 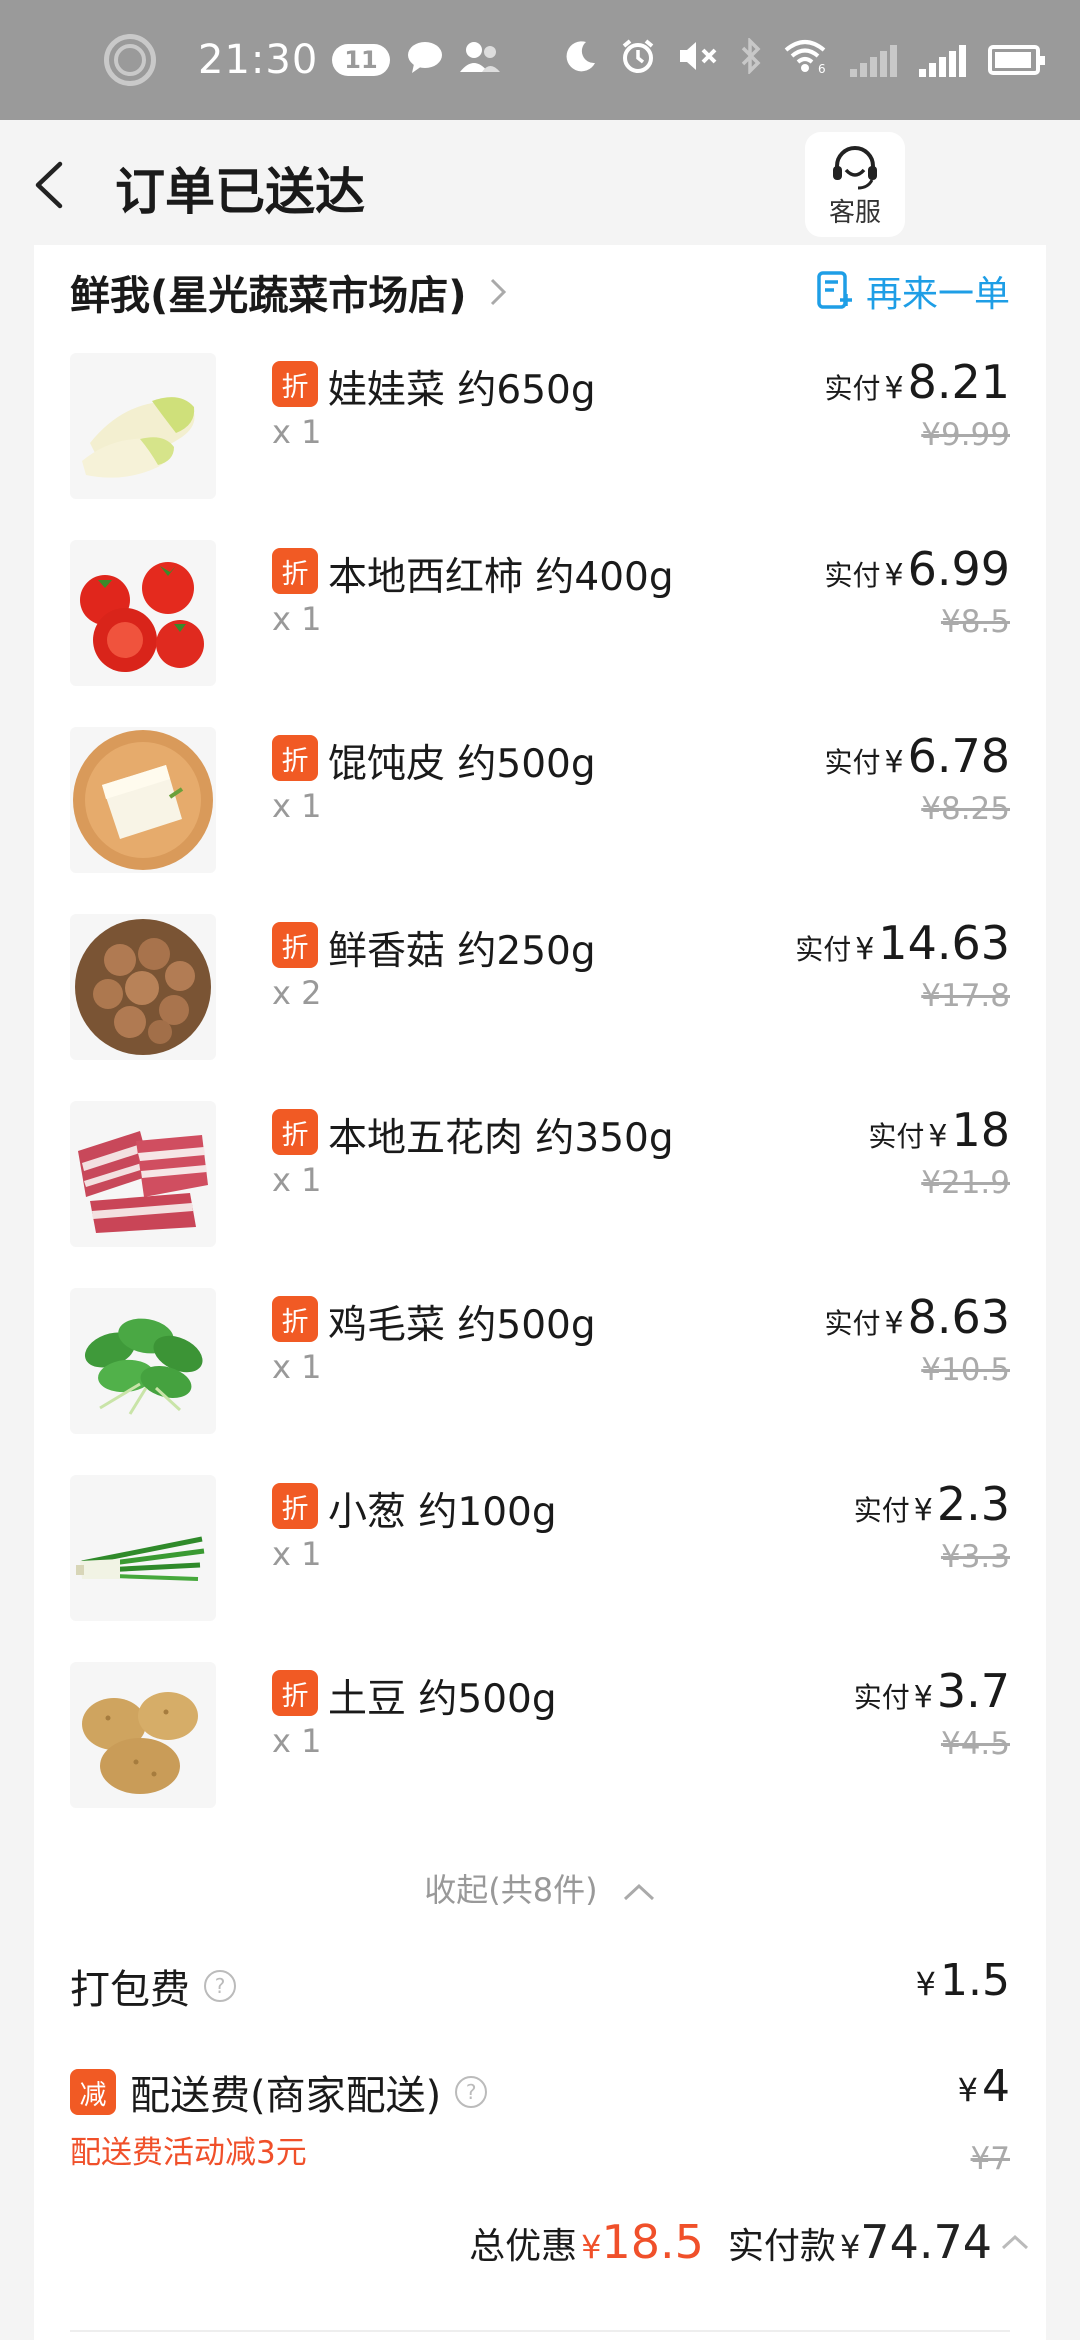 I want to click on order-totals: 总优惠 ¥ 18.5 实付款 ¥ 74.74, so click(x=749, y=2242).